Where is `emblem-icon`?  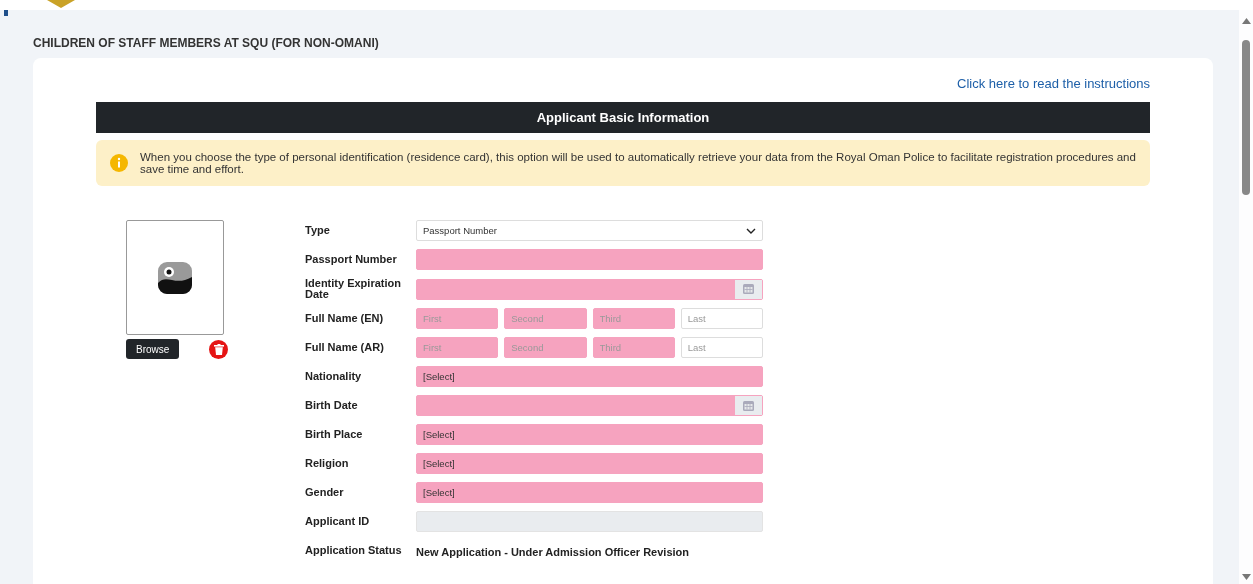 emblem-icon is located at coordinates (61, 4).